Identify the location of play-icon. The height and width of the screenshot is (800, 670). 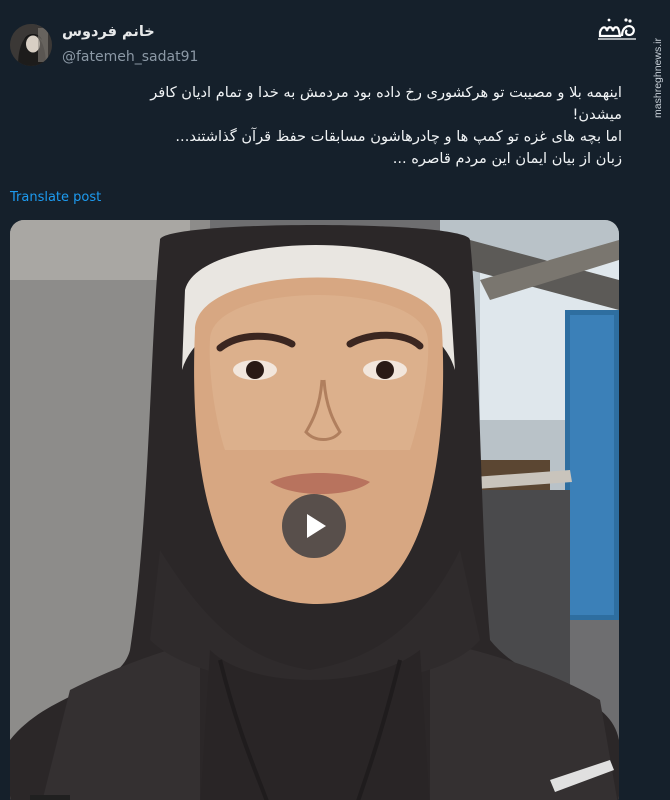
(316, 526).